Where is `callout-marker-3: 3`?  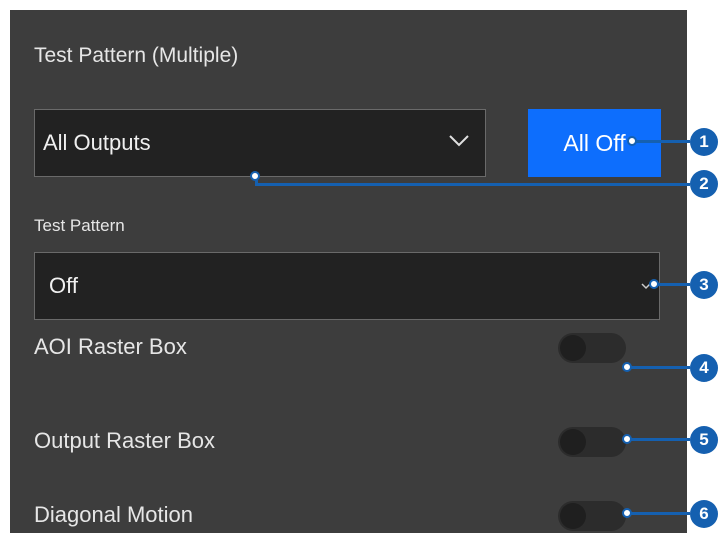 callout-marker-3: 3 is located at coordinates (704, 285).